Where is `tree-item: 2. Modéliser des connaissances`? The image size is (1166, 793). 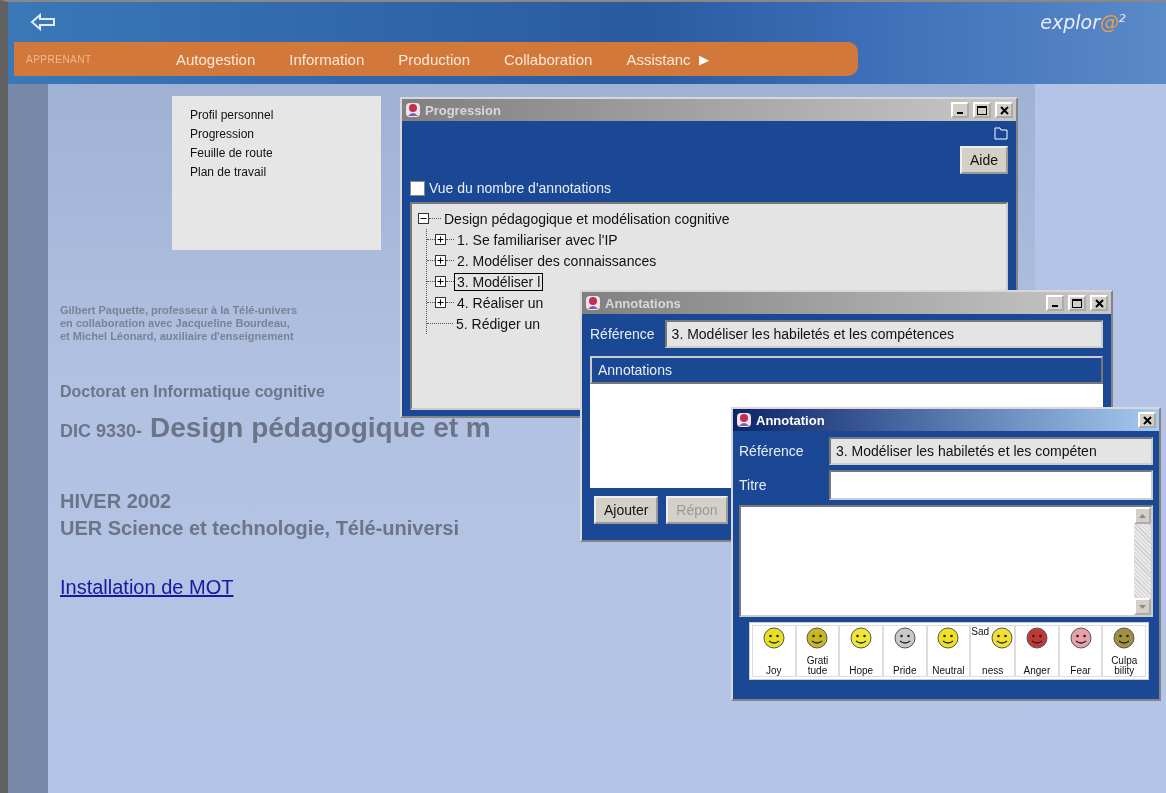
tree-item: 2. Modéliser des connaissances is located at coordinates (557, 260).